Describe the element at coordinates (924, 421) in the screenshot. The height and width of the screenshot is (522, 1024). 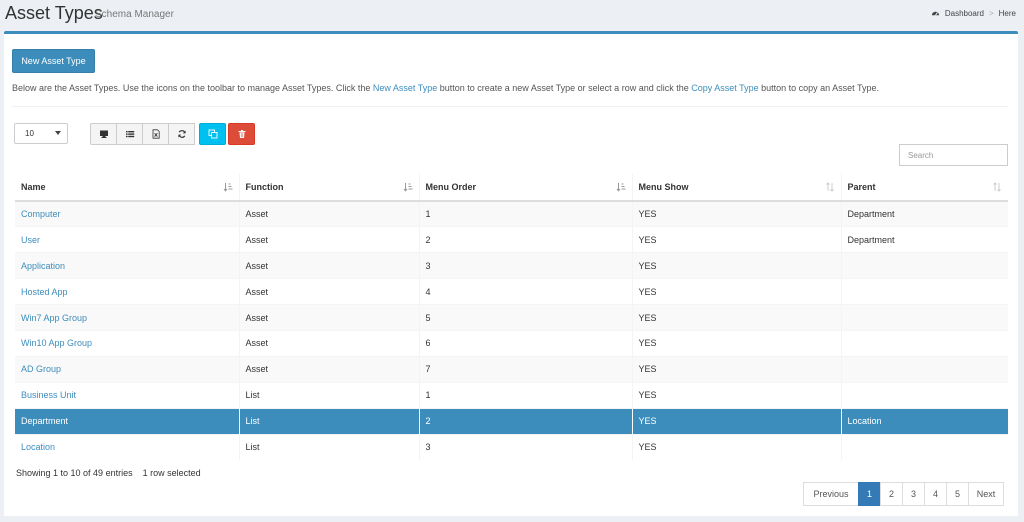
I see `cell-parent: Location` at that location.